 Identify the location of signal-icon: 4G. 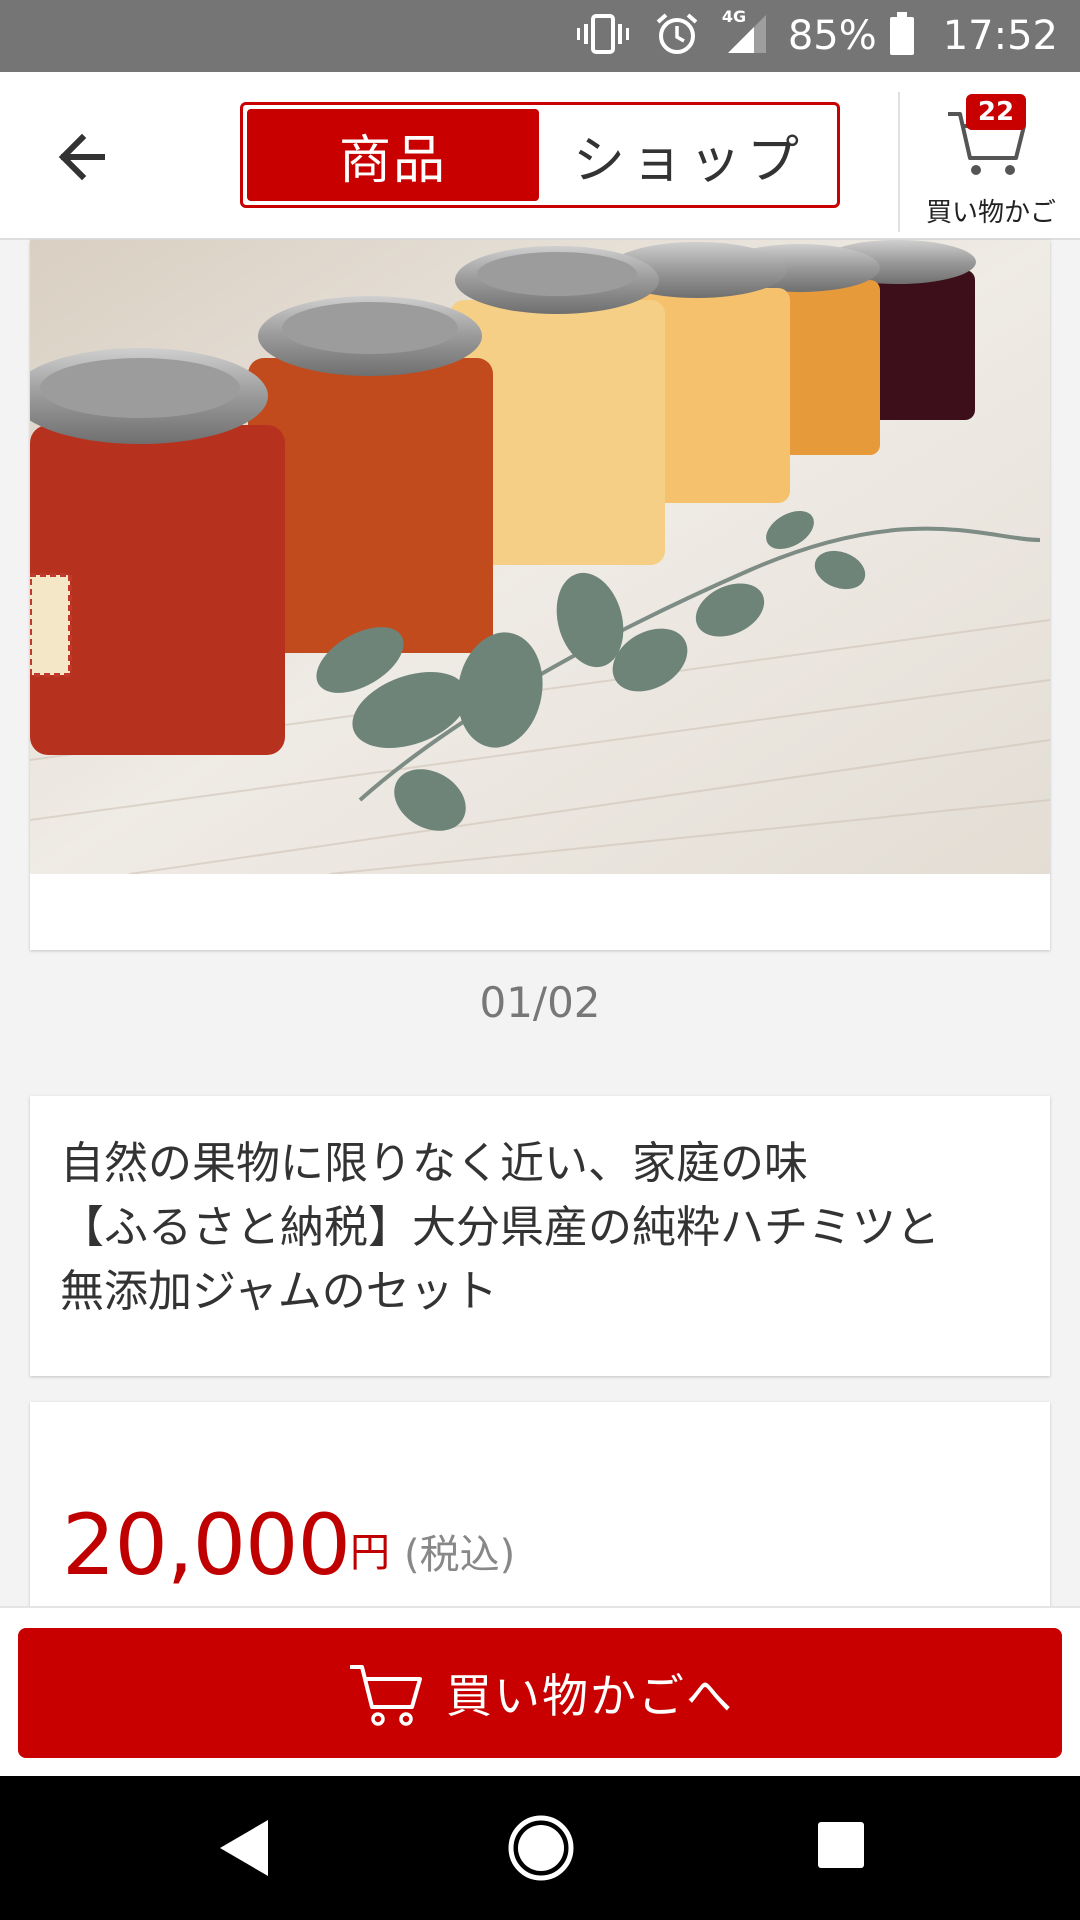
(746, 33).